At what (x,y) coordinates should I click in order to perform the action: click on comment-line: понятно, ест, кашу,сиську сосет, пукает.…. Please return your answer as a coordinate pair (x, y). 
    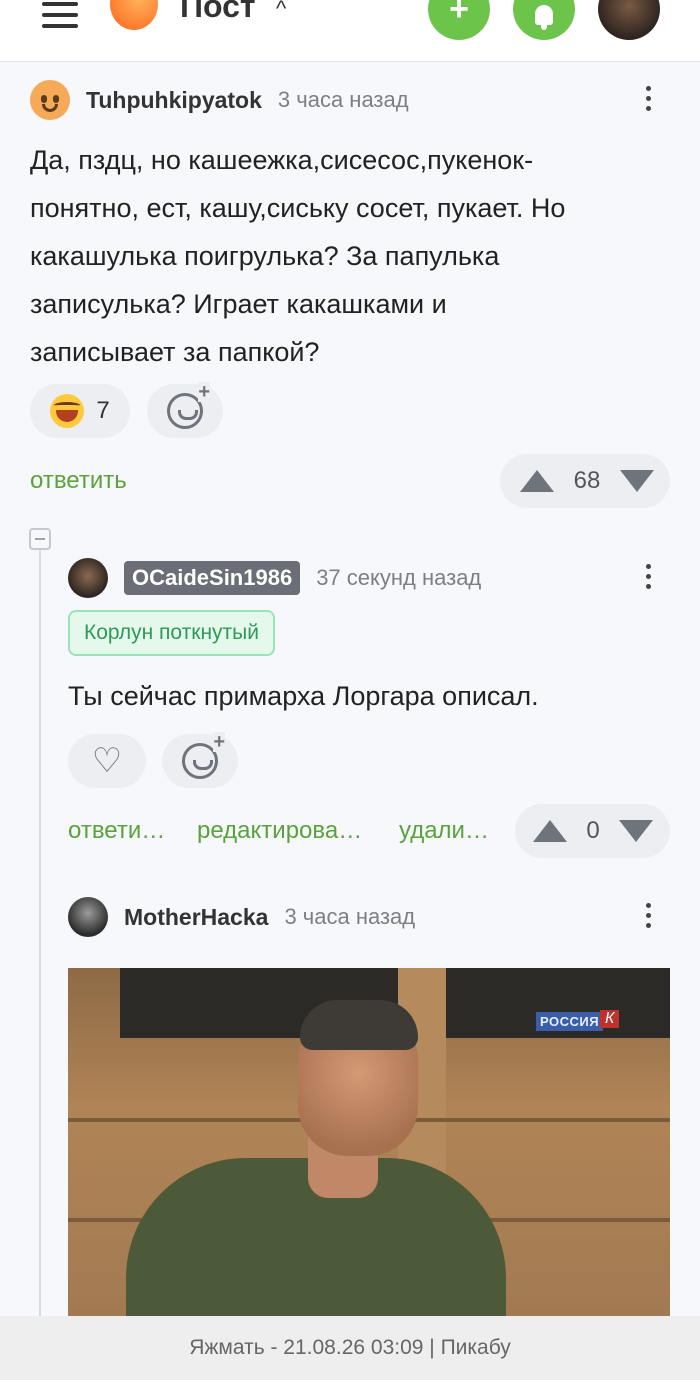
    Looking at the image, I should click on (298, 208).